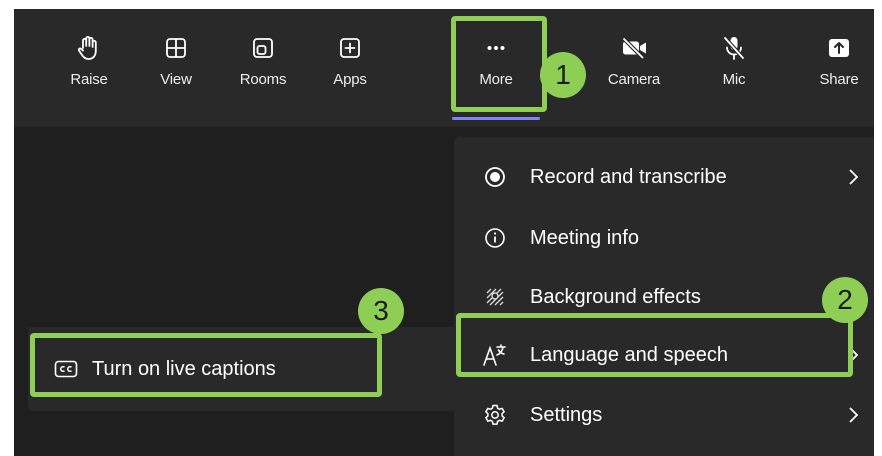  I want to click on background-effects-label: Background effects, so click(615, 296).